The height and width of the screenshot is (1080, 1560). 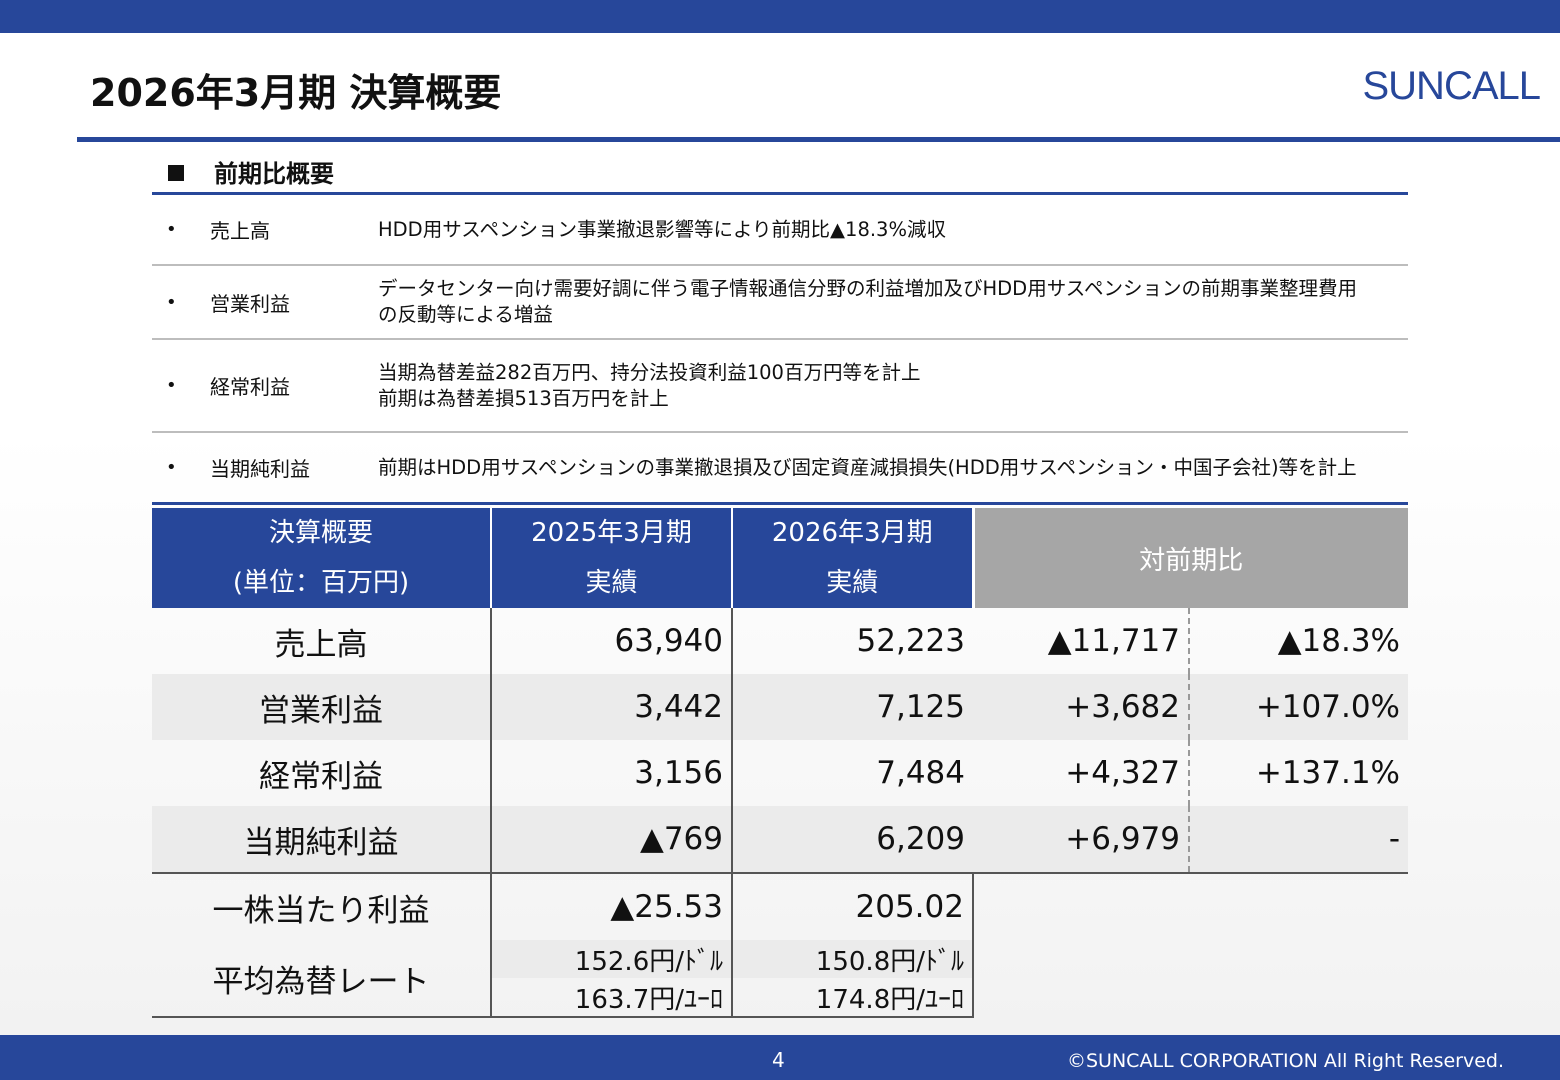 What do you see at coordinates (274, 174) in the screenshot?
I see `section-heading-text: 前期比概要` at bounding box center [274, 174].